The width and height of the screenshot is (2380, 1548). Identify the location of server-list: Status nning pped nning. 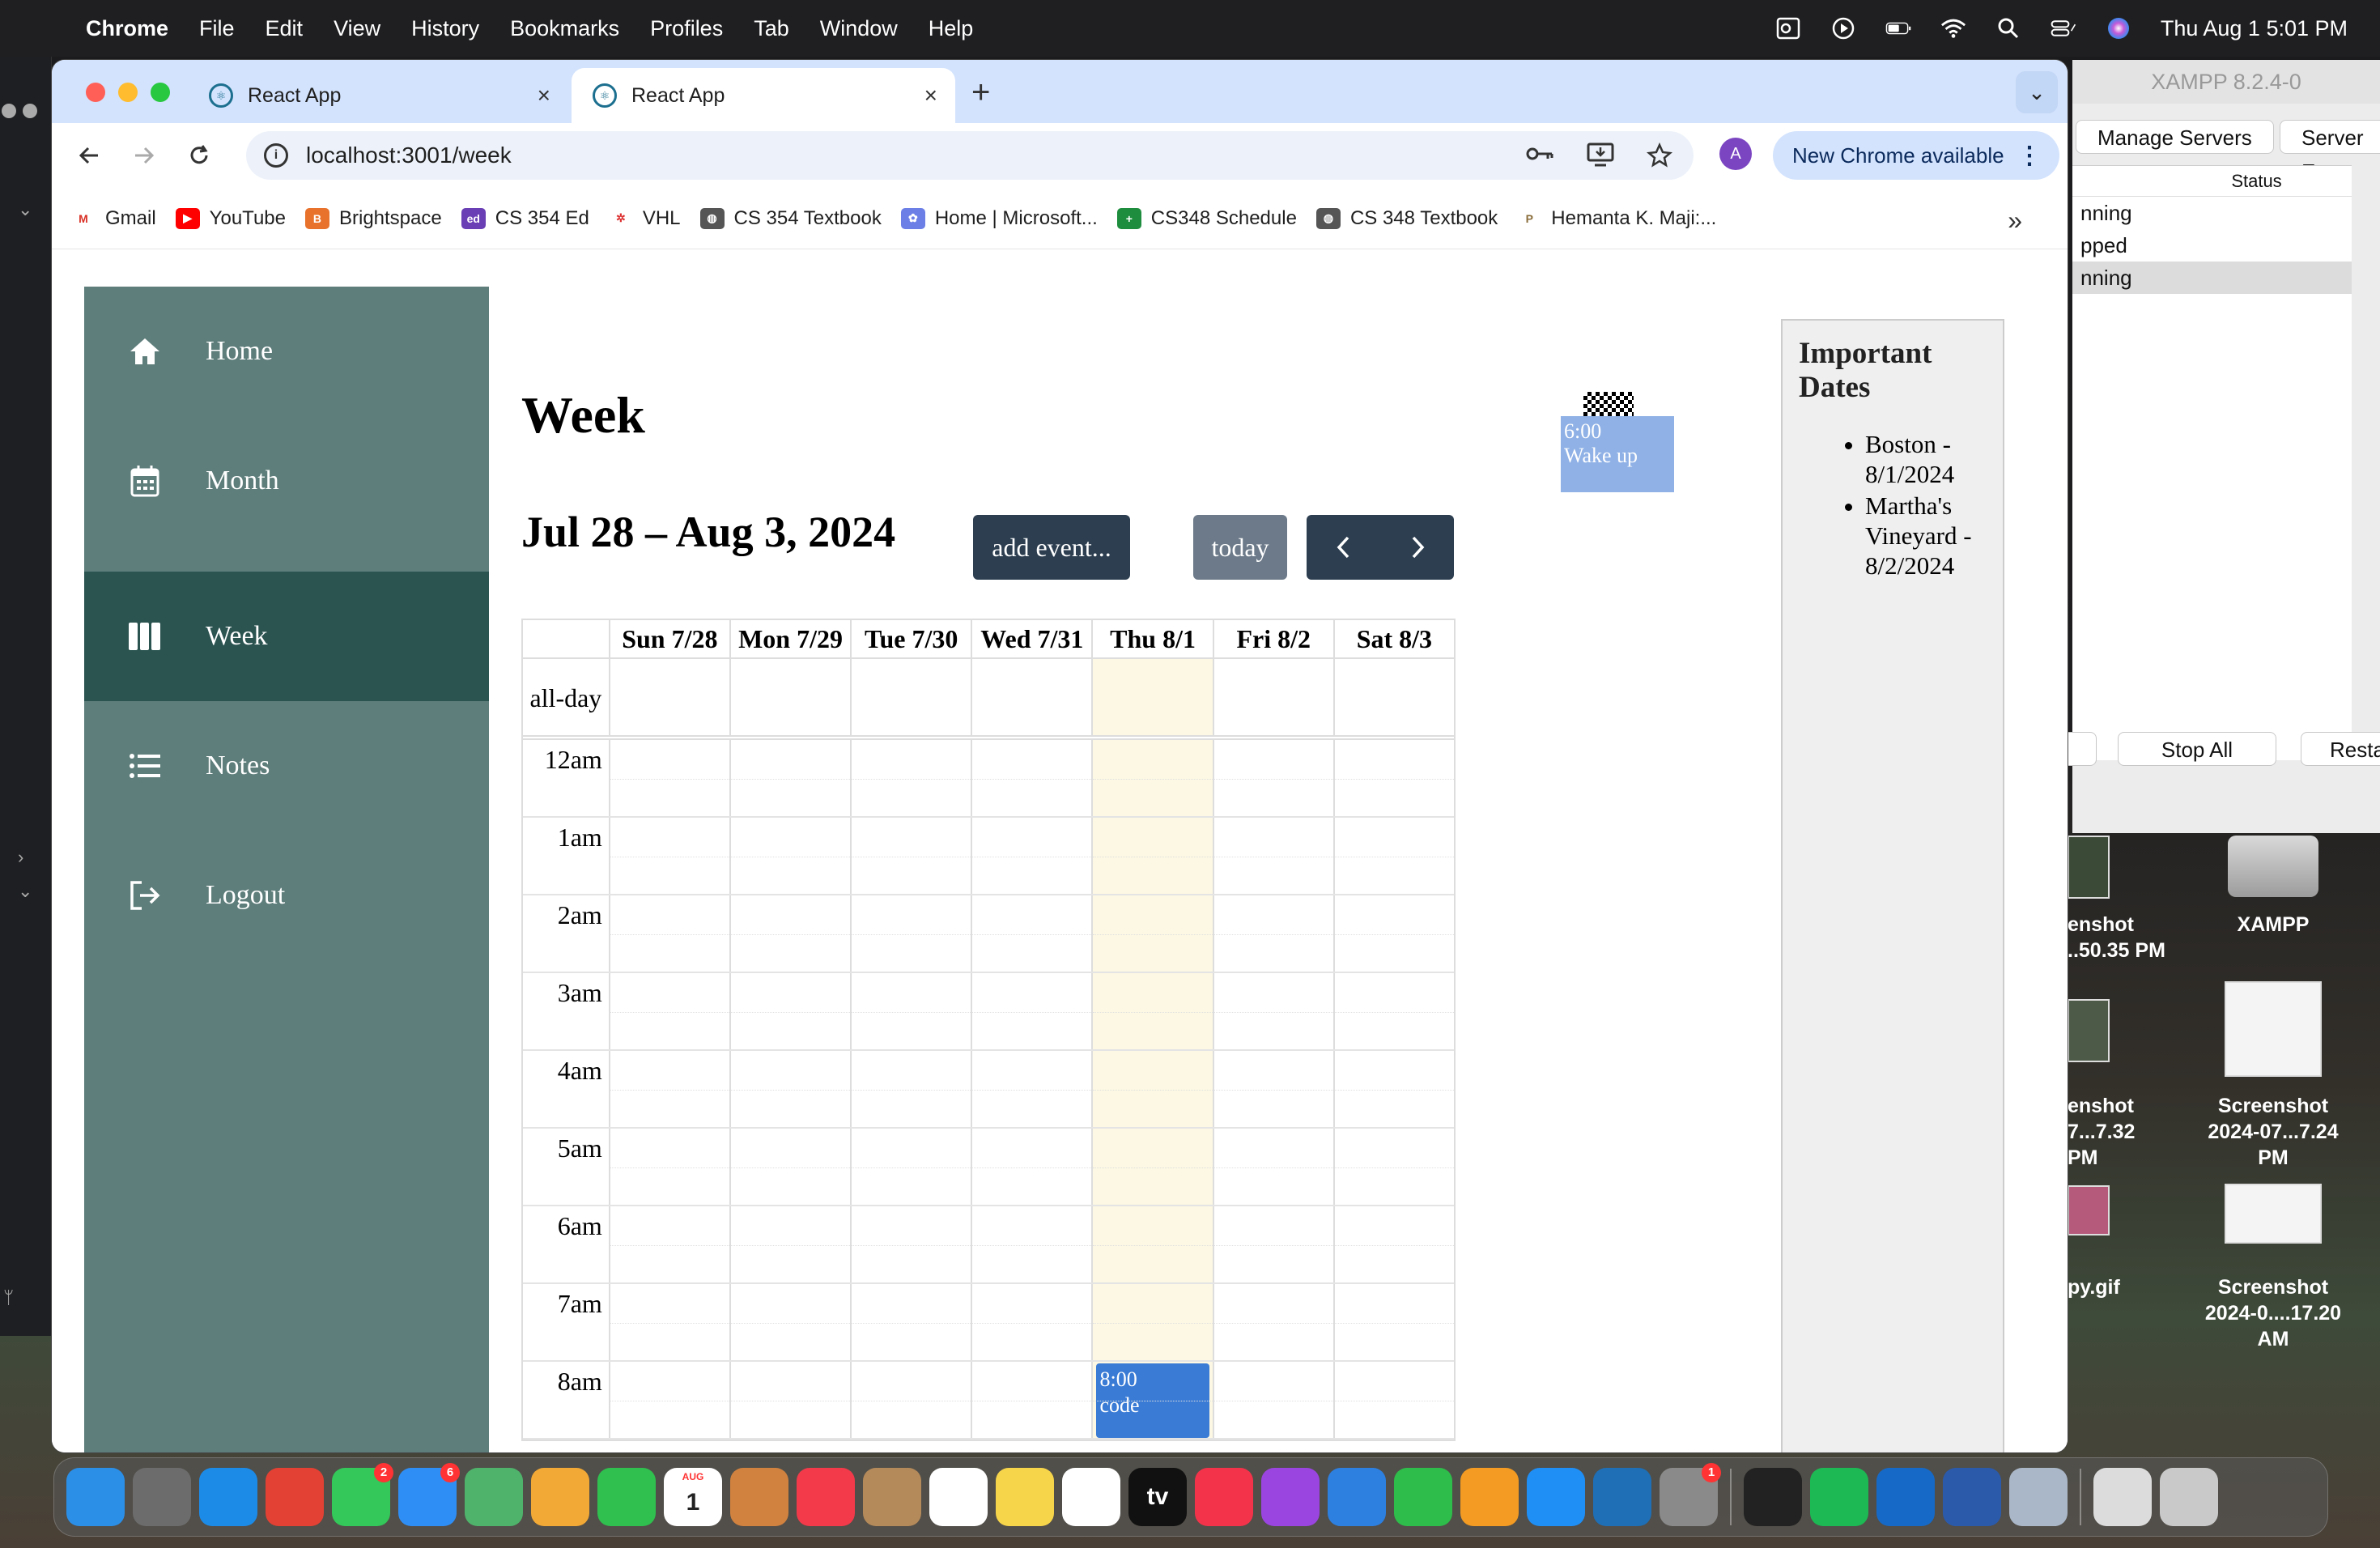
(2212, 463).